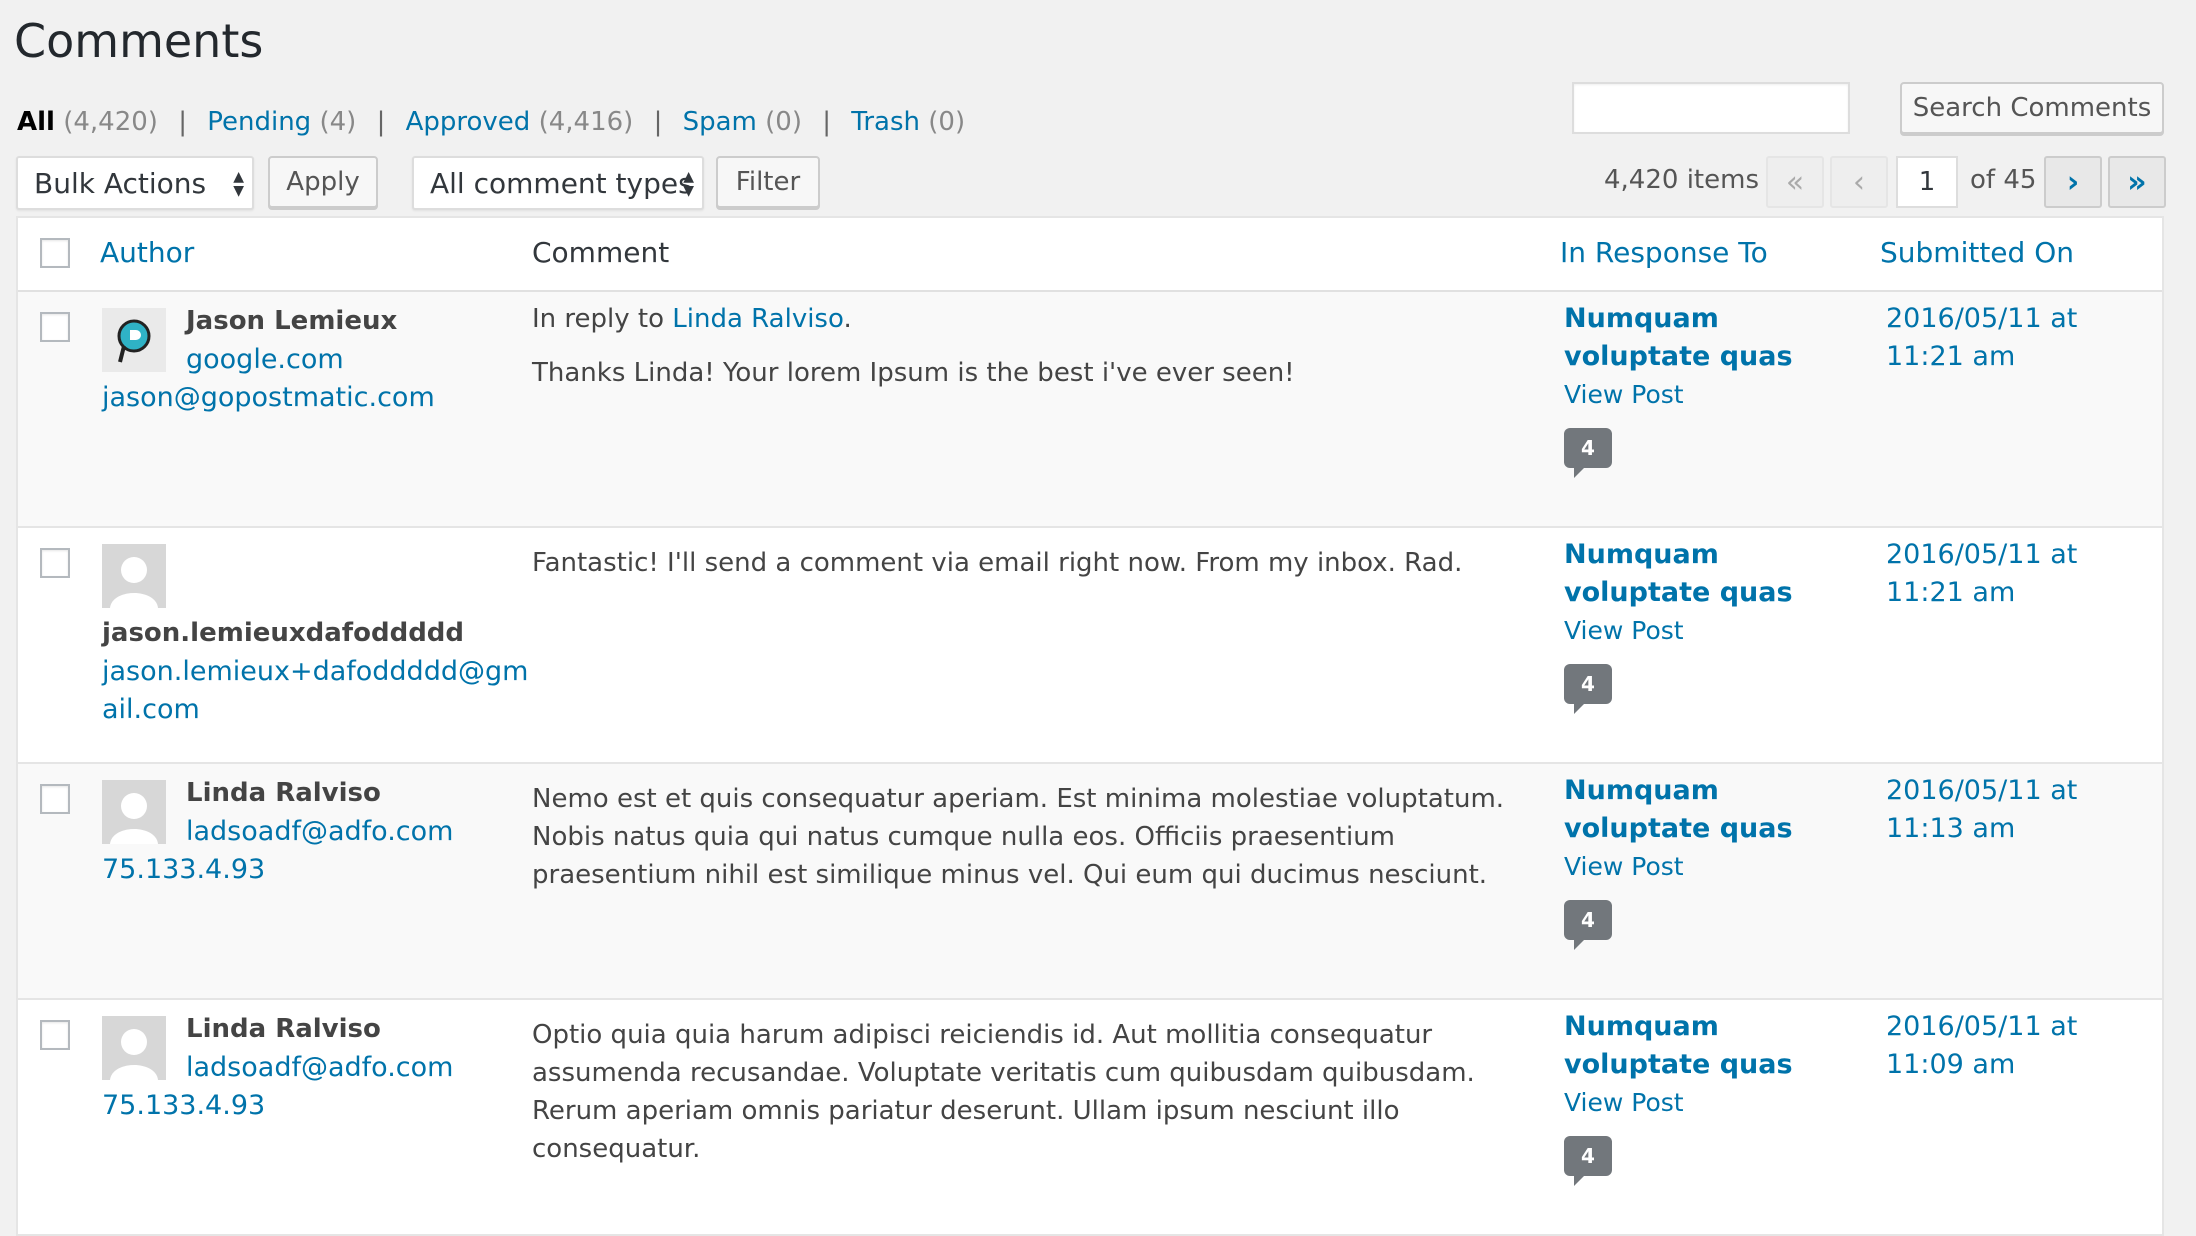 This screenshot has height=1236, width=2196. Describe the element at coordinates (783, 122) in the screenshot. I see `view-spam-count: (0)` at that location.